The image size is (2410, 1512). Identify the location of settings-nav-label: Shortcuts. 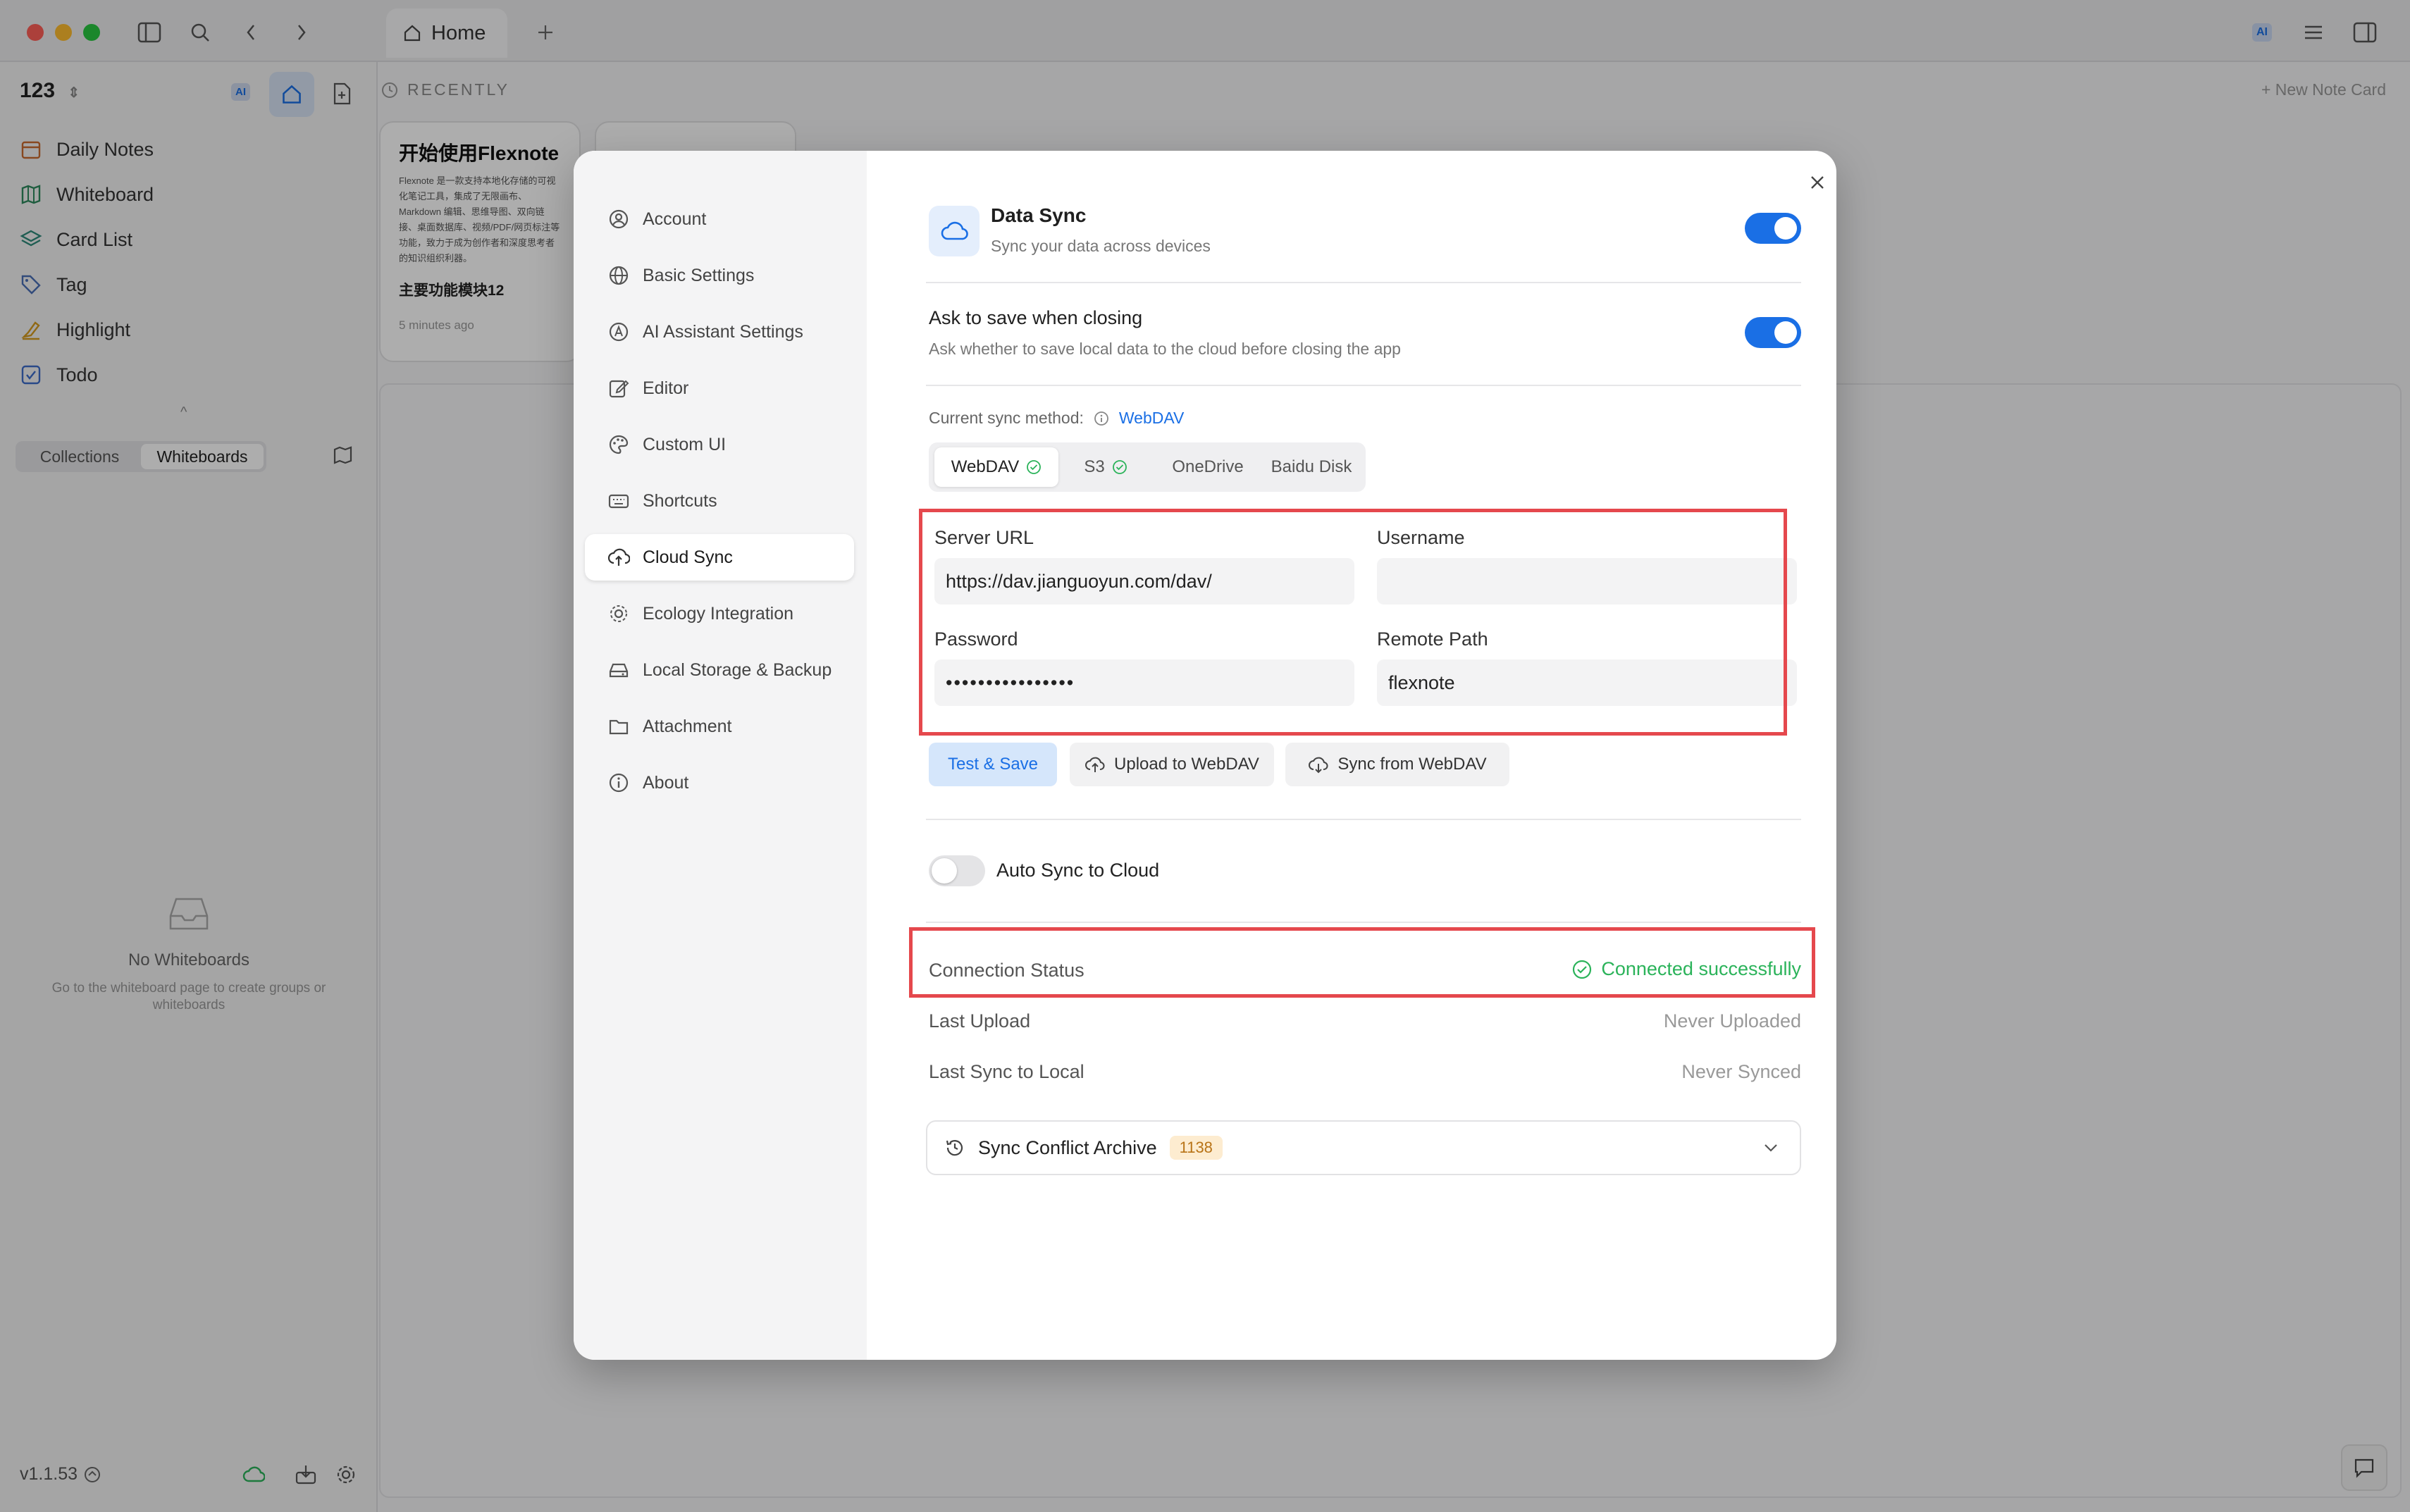
(680, 500).